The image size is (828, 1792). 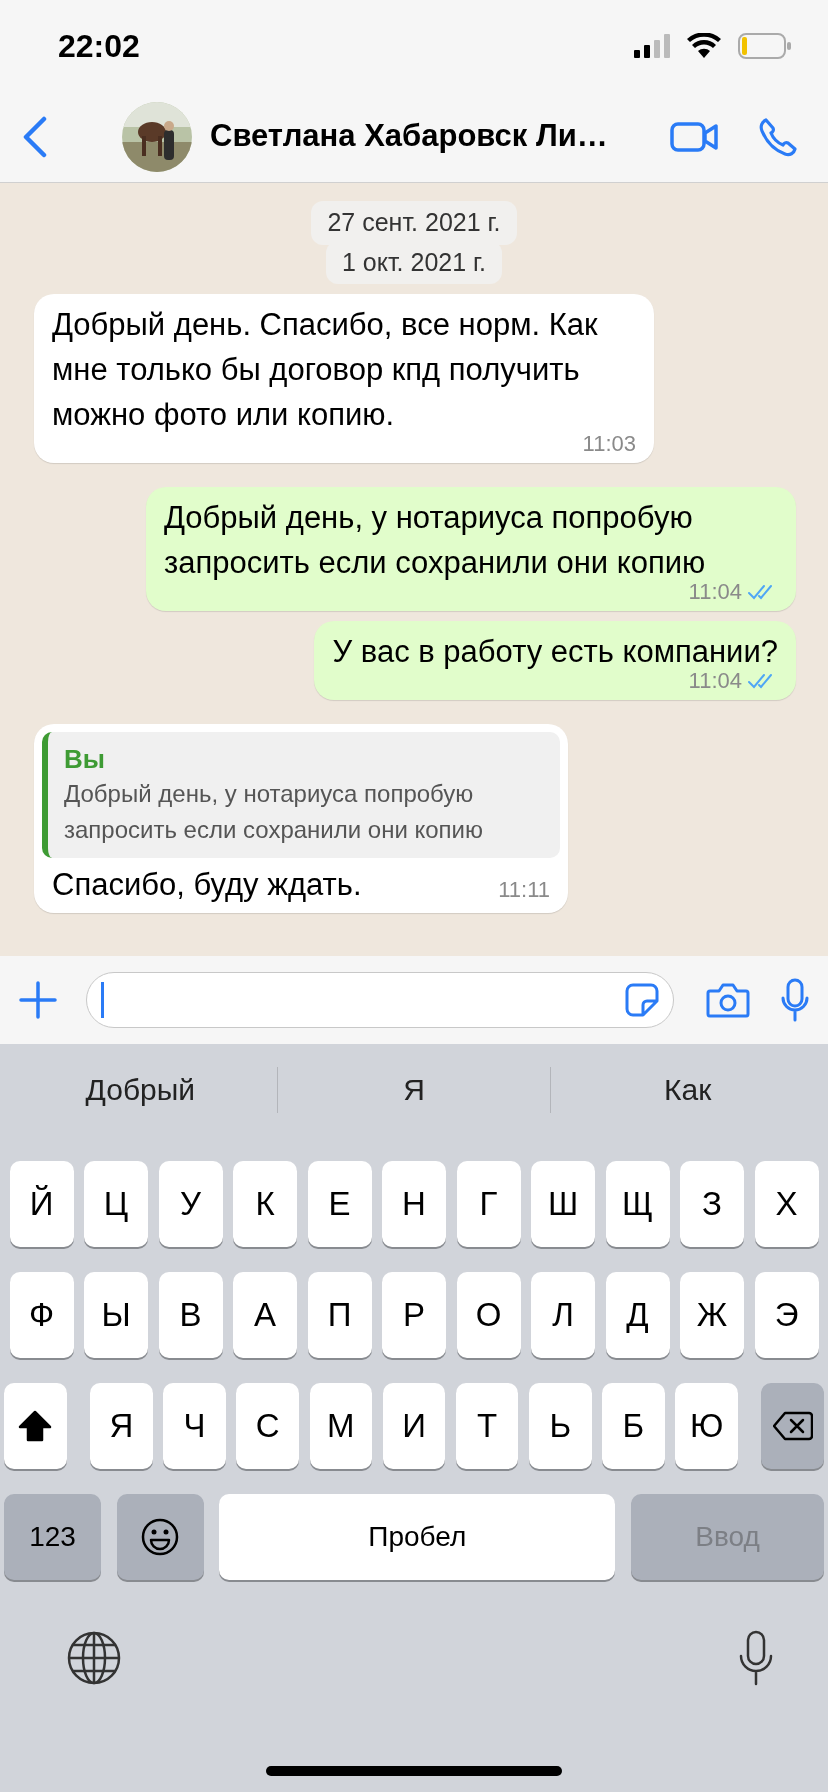 I want to click on emoji-key, so click(x=160, y=1536).